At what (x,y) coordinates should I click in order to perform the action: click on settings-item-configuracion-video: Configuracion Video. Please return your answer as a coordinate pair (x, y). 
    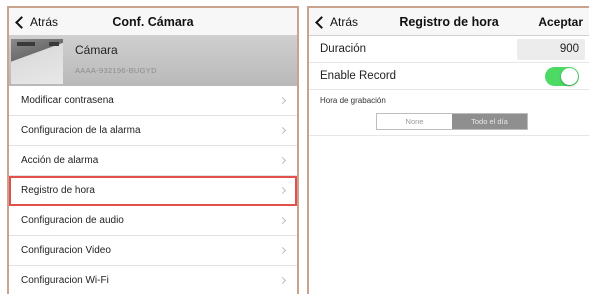
    Looking at the image, I should click on (153, 251).